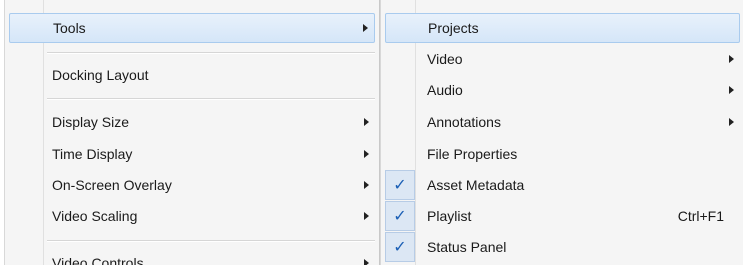 This screenshot has width=743, height=265. Describe the element at coordinates (112, 185) in the screenshot. I see `menu-item-label: On-Screen Overlay` at that location.